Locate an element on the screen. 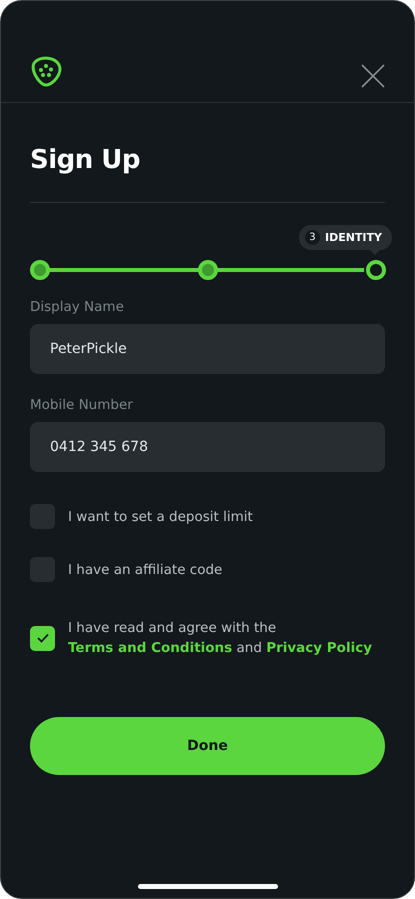 This screenshot has width=415, height=899. page-title: Sign Up is located at coordinates (86, 160).